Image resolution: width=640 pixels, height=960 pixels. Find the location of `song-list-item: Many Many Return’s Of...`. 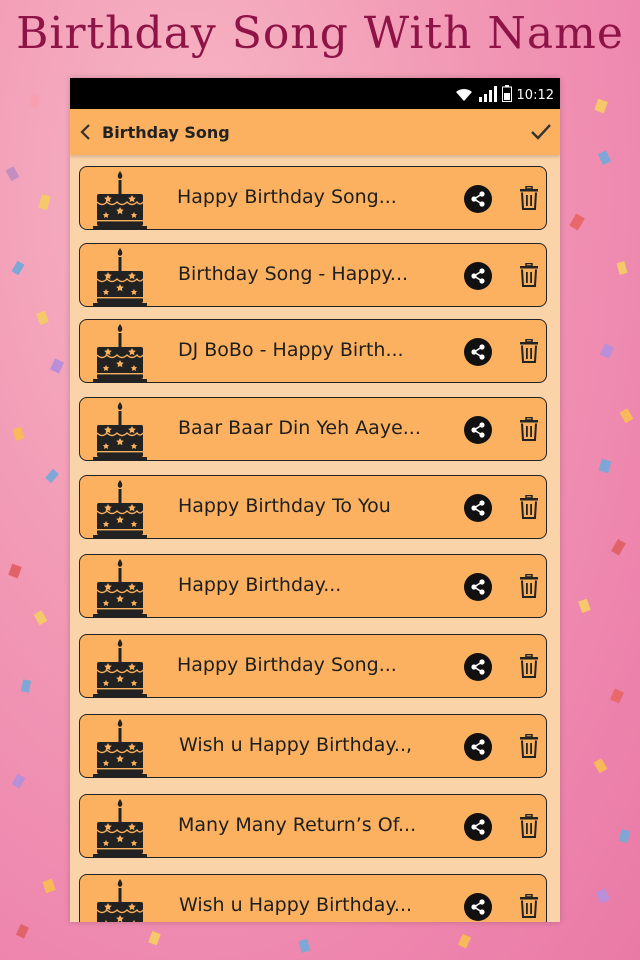

song-list-item: Many Many Return’s Of... is located at coordinates (313, 826).